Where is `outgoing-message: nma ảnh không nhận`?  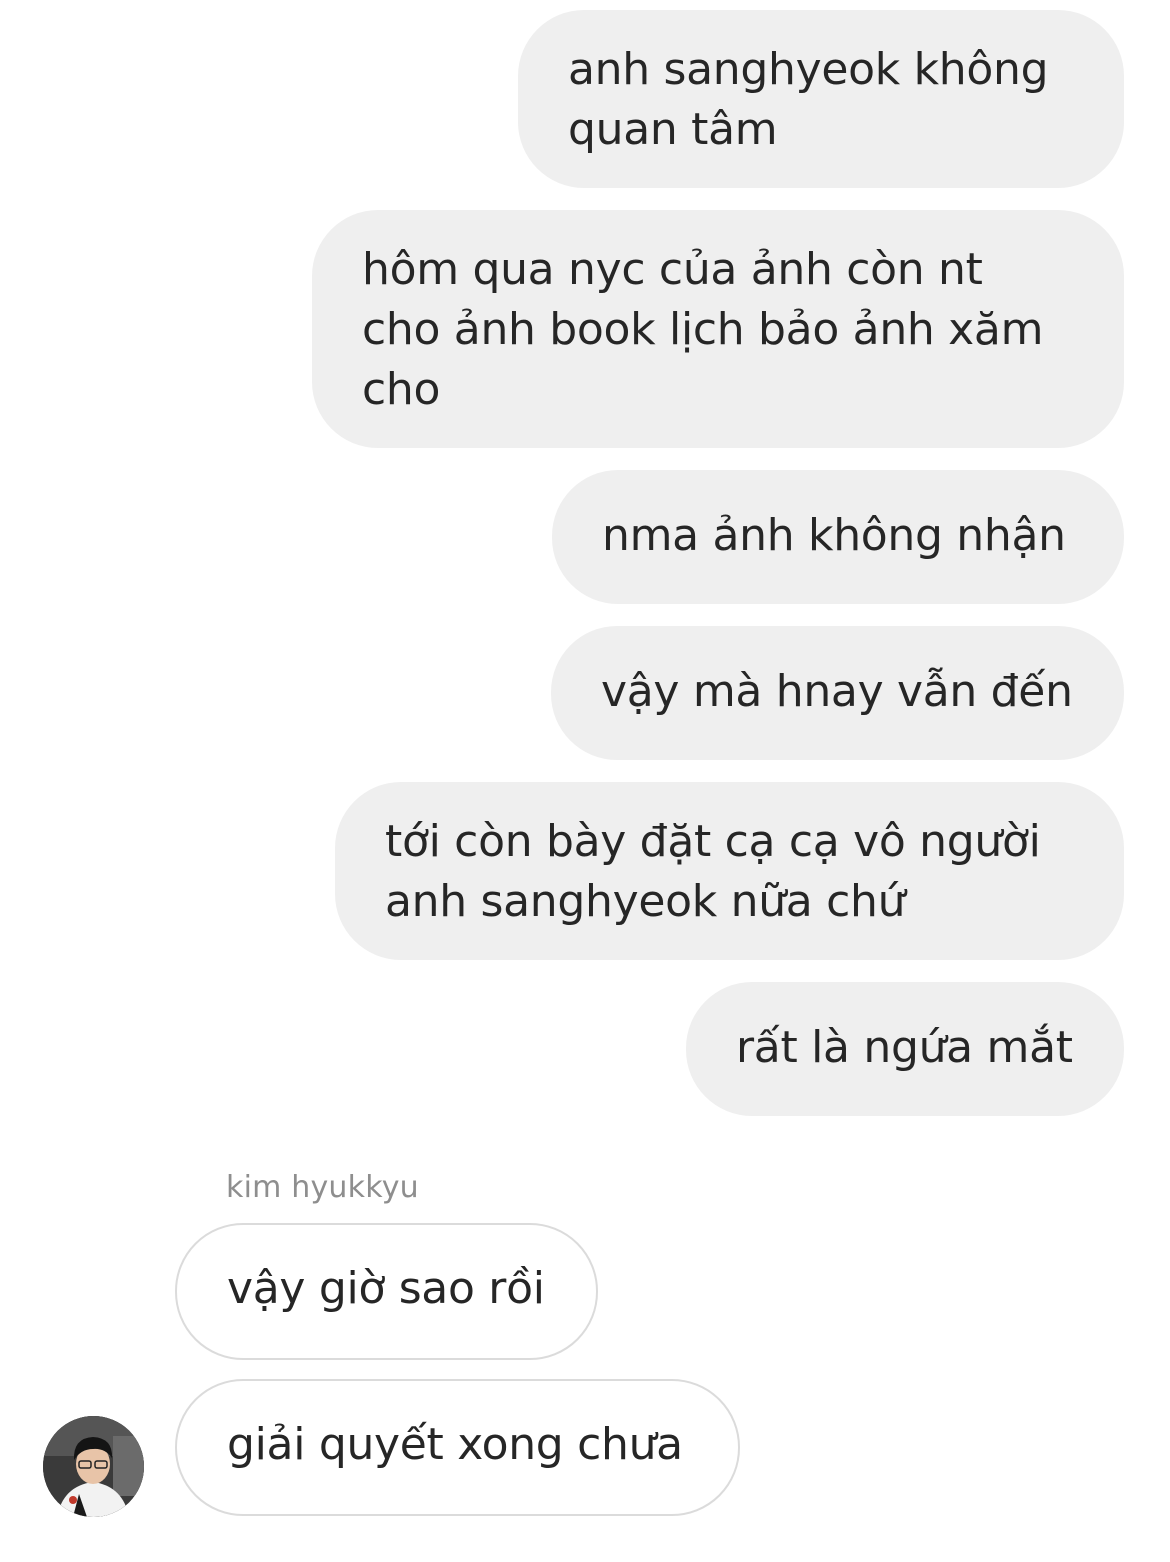
outgoing-message: nma ảnh không nhận is located at coordinates (838, 537).